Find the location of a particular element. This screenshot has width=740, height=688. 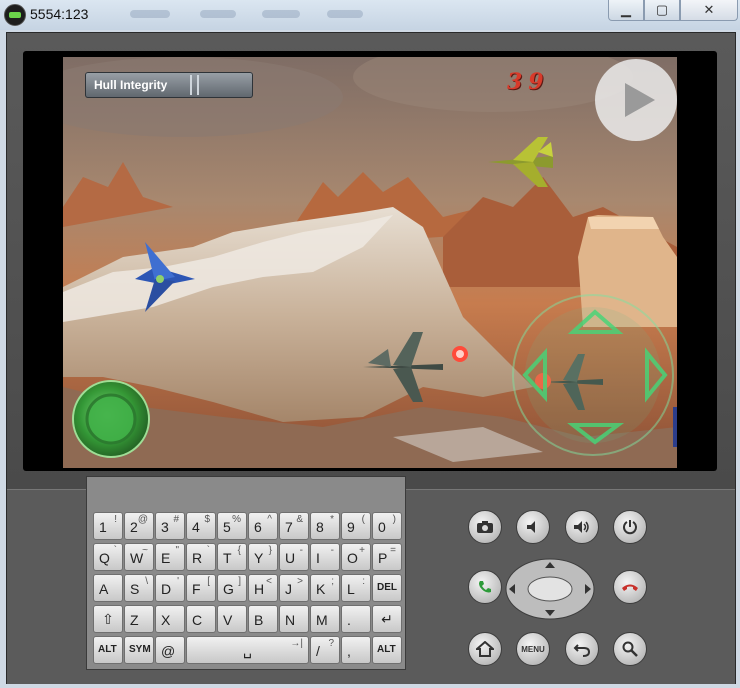

key: O + is located at coordinates (356, 557).